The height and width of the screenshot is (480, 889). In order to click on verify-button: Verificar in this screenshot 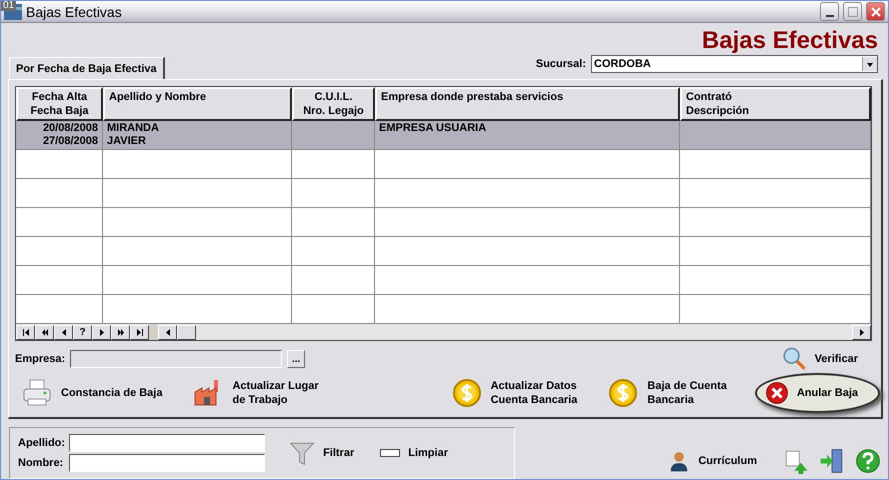, I will do `click(819, 359)`.